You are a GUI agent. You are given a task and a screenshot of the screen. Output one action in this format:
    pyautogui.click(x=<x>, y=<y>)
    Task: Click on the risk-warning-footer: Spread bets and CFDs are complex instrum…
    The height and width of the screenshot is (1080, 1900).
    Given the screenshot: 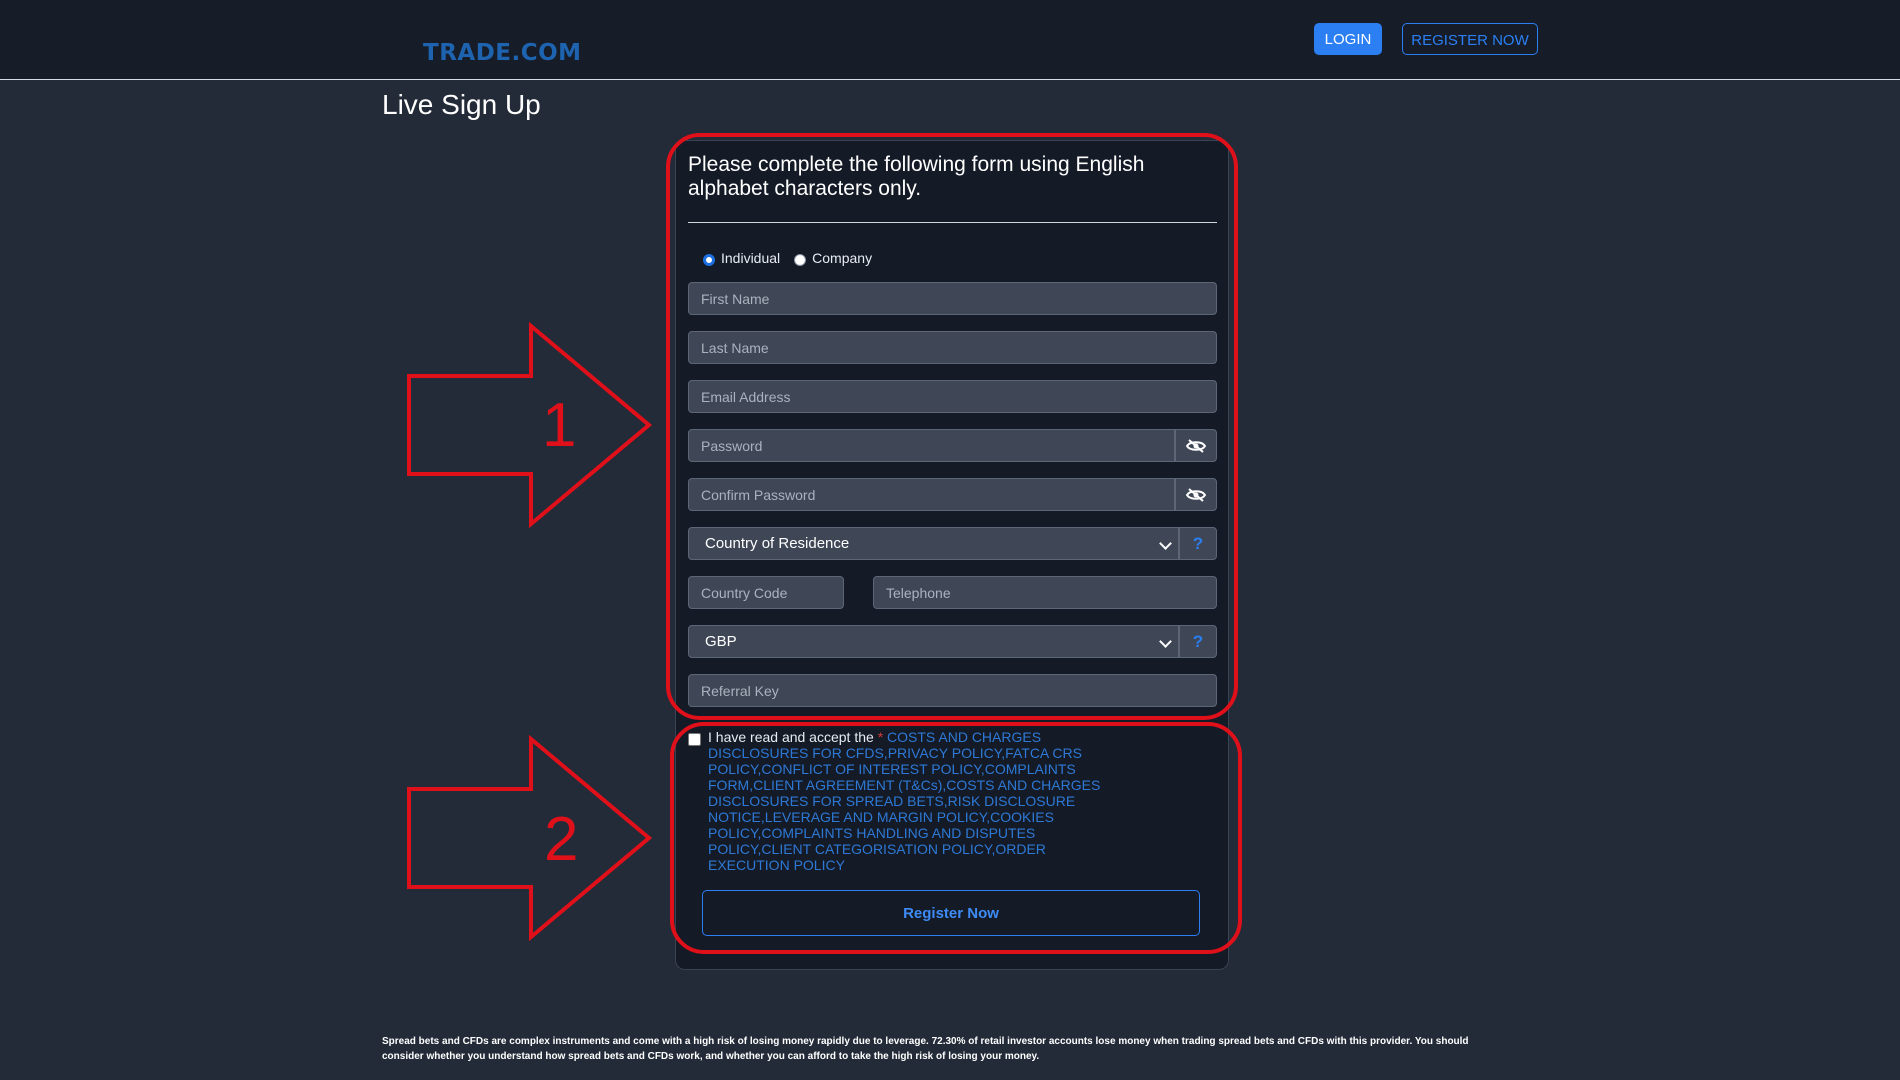 What is the action you would take?
    pyautogui.click(x=925, y=1049)
    